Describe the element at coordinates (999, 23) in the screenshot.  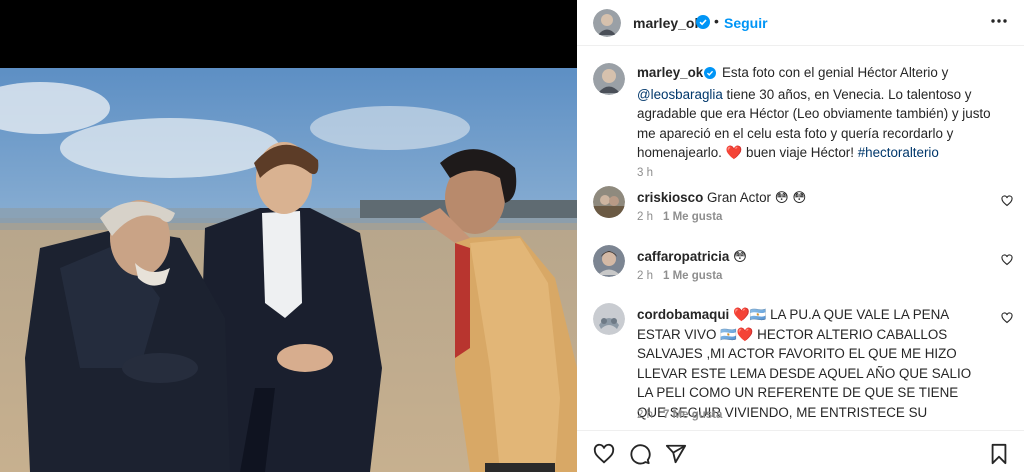
I see `more-options-icon` at that location.